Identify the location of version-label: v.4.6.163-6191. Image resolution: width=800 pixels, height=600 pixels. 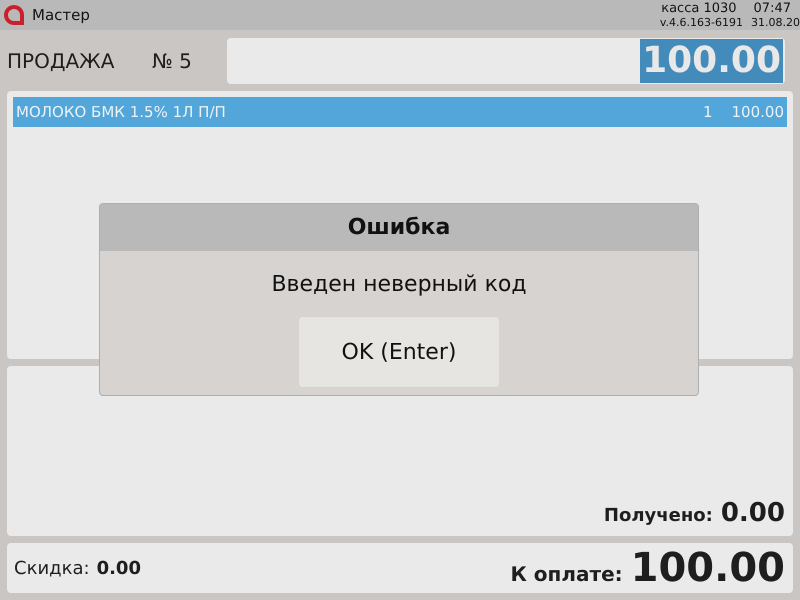
(702, 23).